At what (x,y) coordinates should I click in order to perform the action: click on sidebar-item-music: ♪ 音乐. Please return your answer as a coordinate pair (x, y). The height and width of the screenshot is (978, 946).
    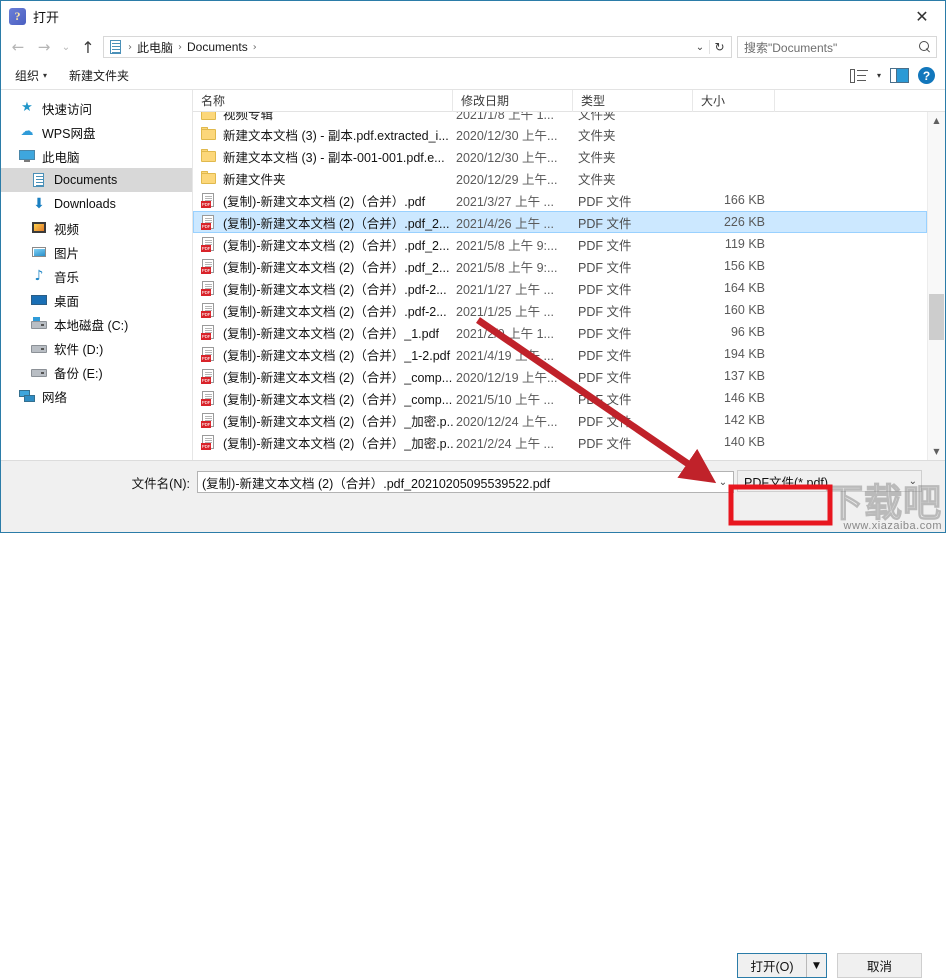
    Looking at the image, I should click on (96, 276).